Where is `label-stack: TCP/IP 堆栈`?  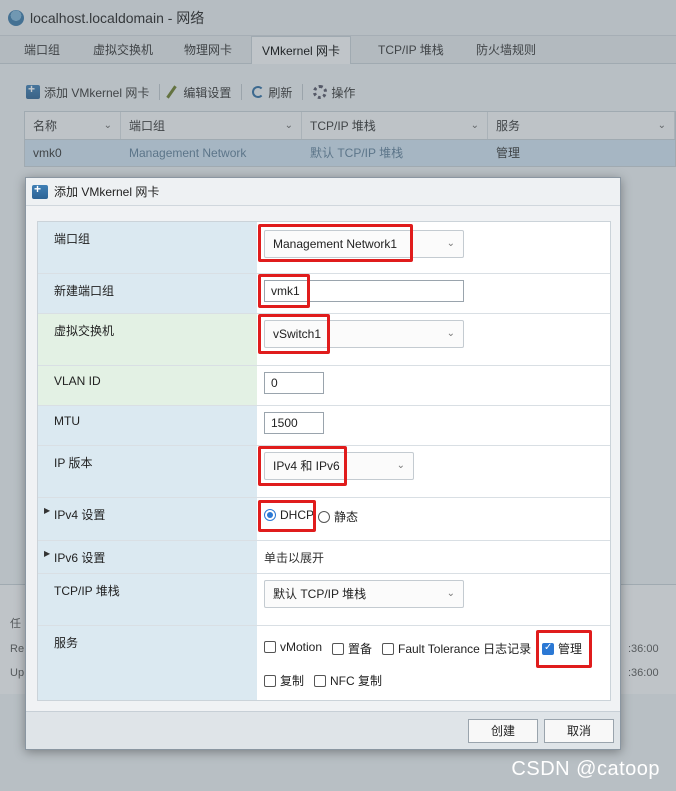
label-stack: TCP/IP 堆栈 is located at coordinates (147, 599).